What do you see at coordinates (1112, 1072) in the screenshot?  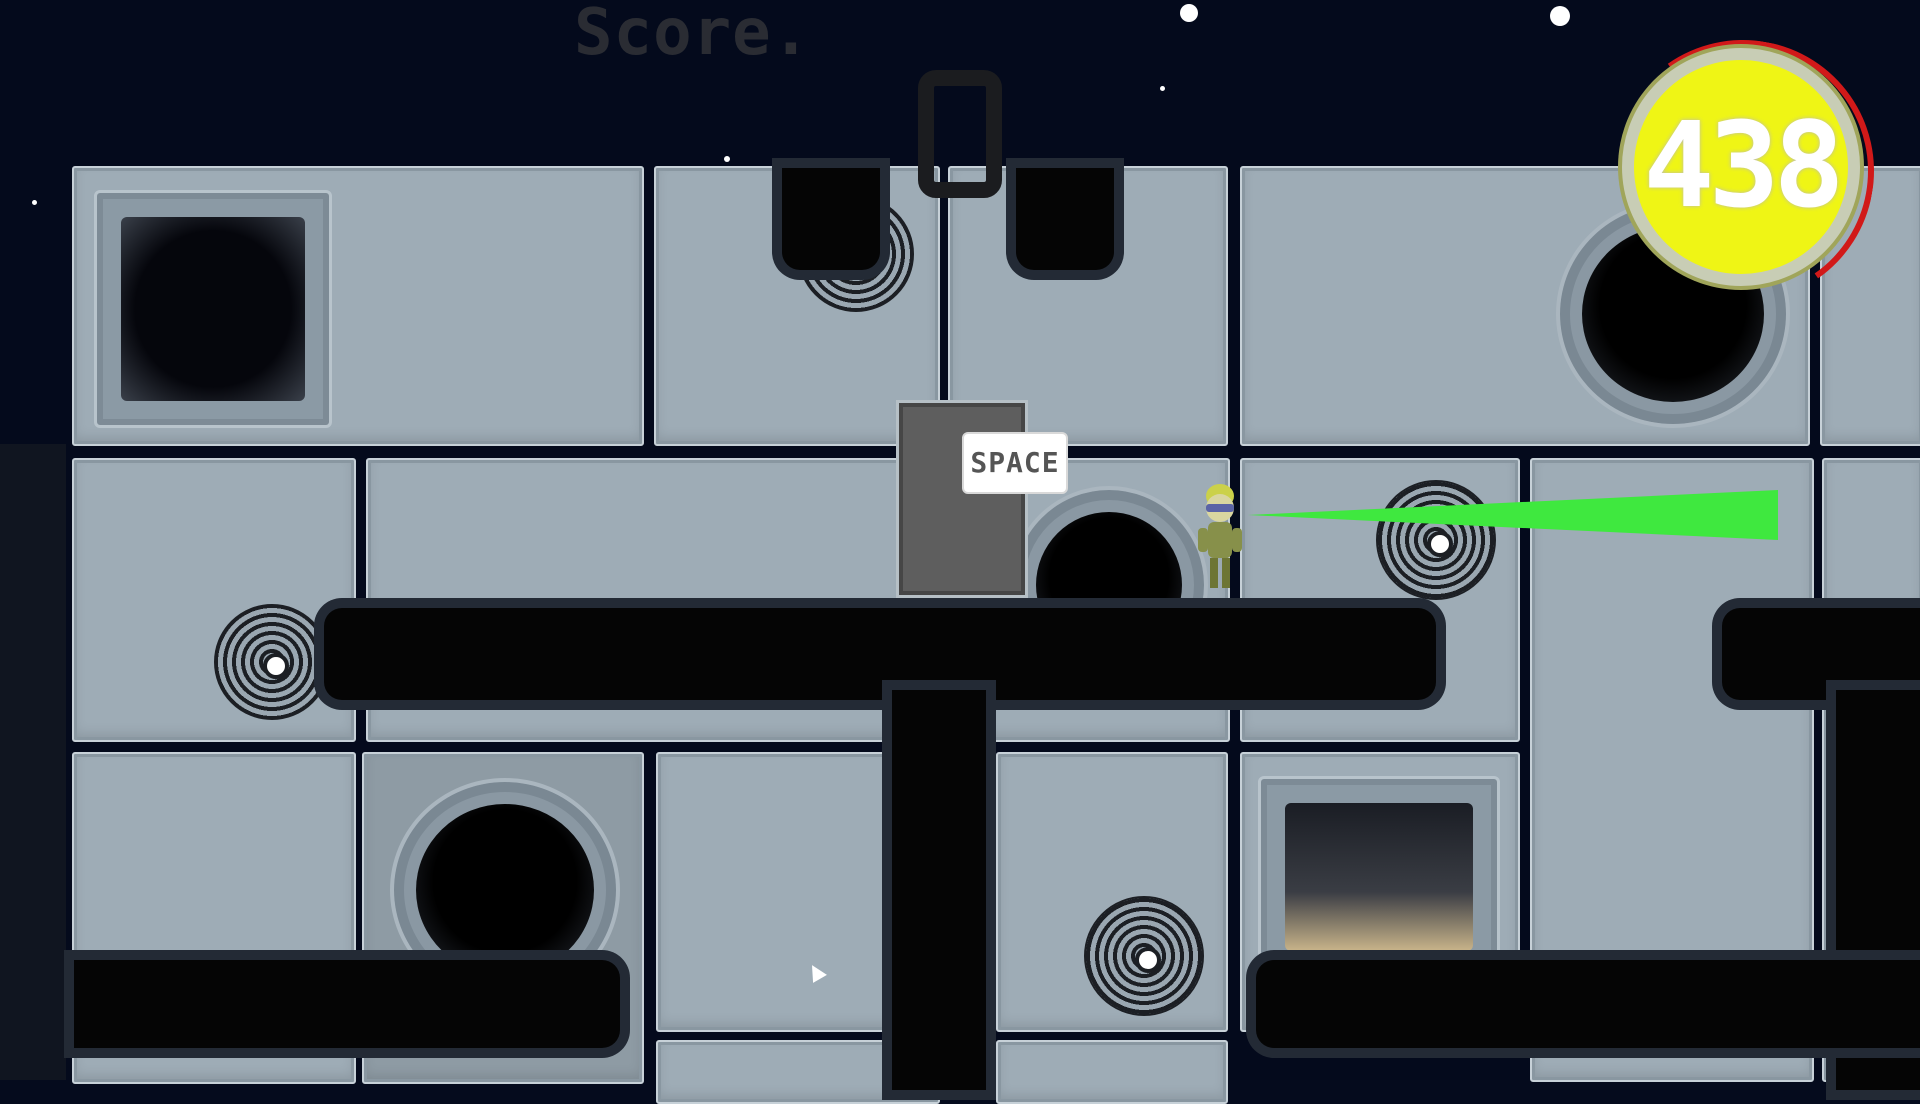 I see `wall-panel` at bounding box center [1112, 1072].